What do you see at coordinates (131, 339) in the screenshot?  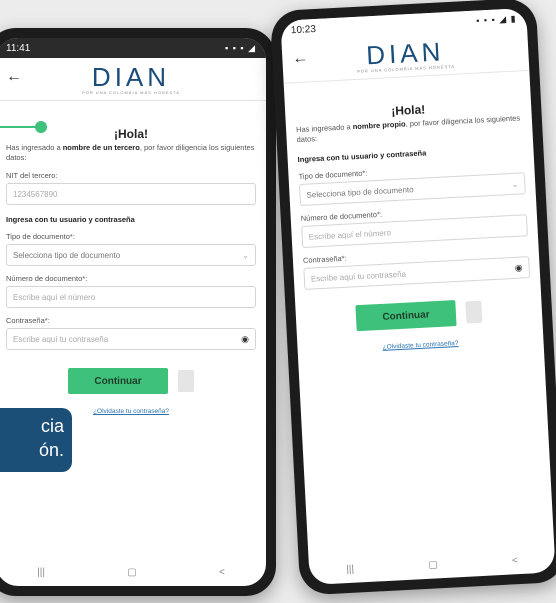 I see `password-input: Escribe aquí tu contraseña ◉` at bounding box center [131, 339].